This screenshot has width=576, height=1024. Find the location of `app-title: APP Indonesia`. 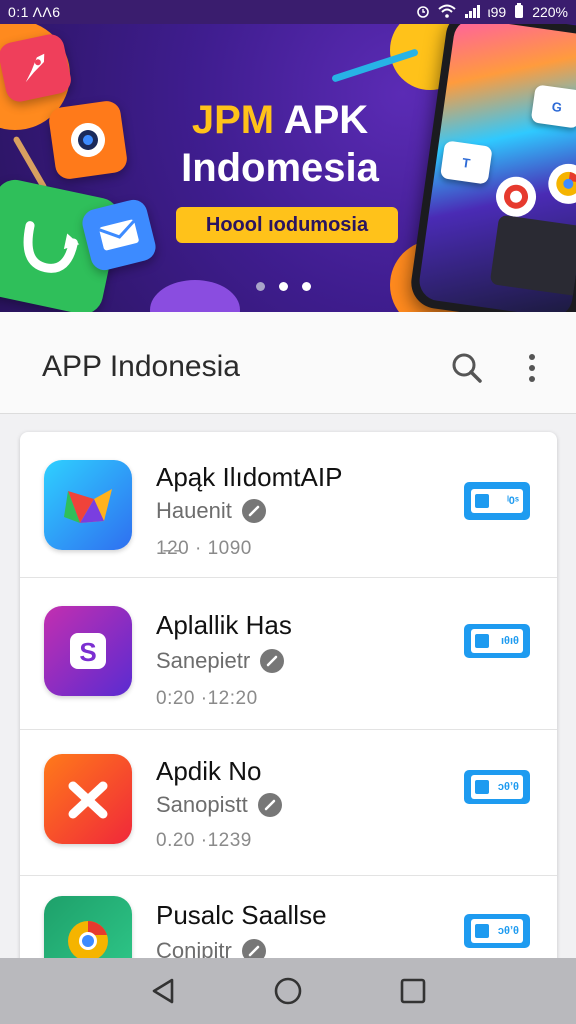

app-title: APP Indonesia is located at coordinates (141, 366).